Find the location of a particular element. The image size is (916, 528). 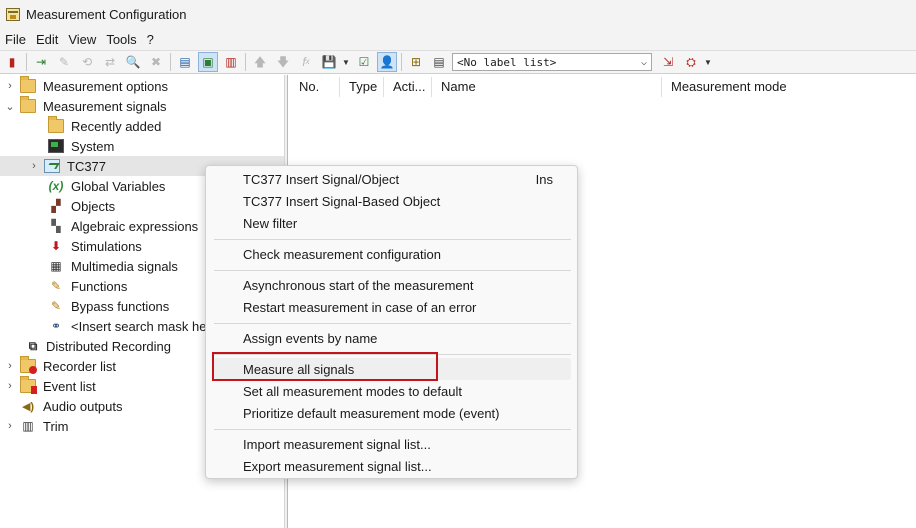

tree-item-label: Bypass functions is located at coordinates (120, 306).